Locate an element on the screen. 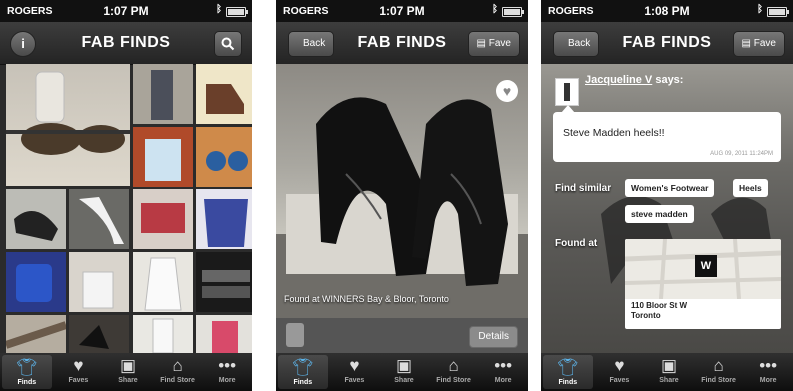 This screenshot has width=793, height=391. tab-label: Finds is located at coordinates (27, 382).